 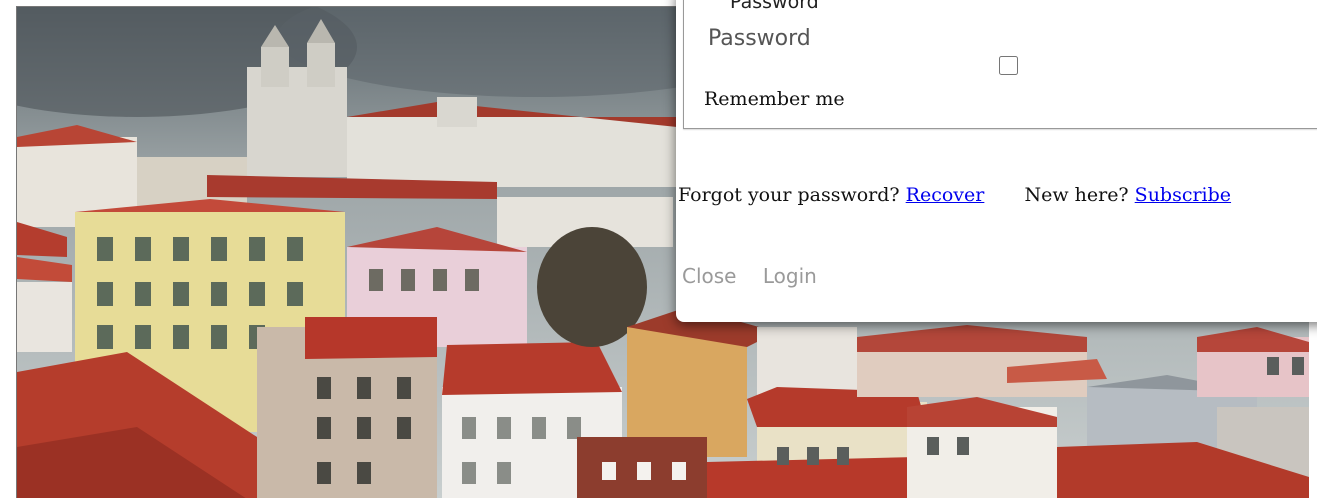 What do you see at coordinates (774, 6) in the screenshot?
I see `password-legend: Password` at bounding box center [774, 6].